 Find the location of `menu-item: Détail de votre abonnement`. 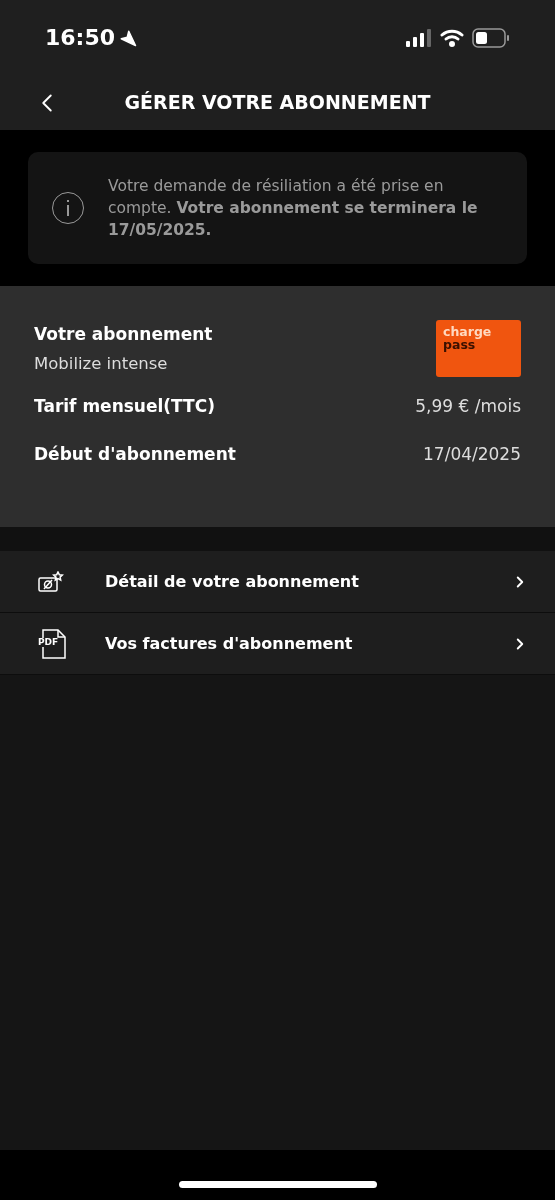

menu-item: Détail de votre abonnement is located at coordinates (277, 582).